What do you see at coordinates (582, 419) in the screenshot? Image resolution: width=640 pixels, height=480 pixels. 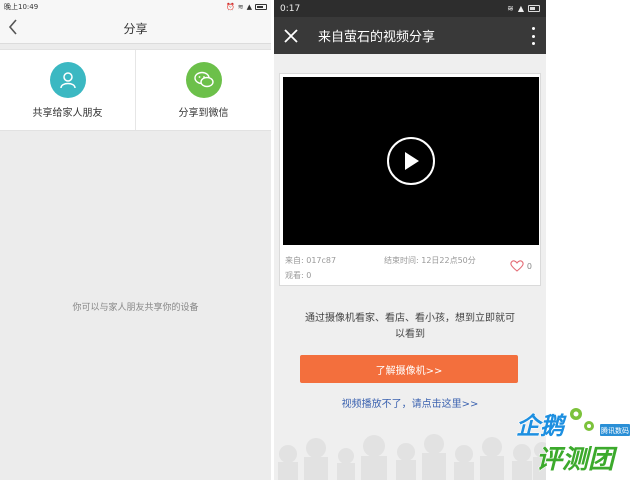 I see `gear-icon` at bounding box center [582, 419].